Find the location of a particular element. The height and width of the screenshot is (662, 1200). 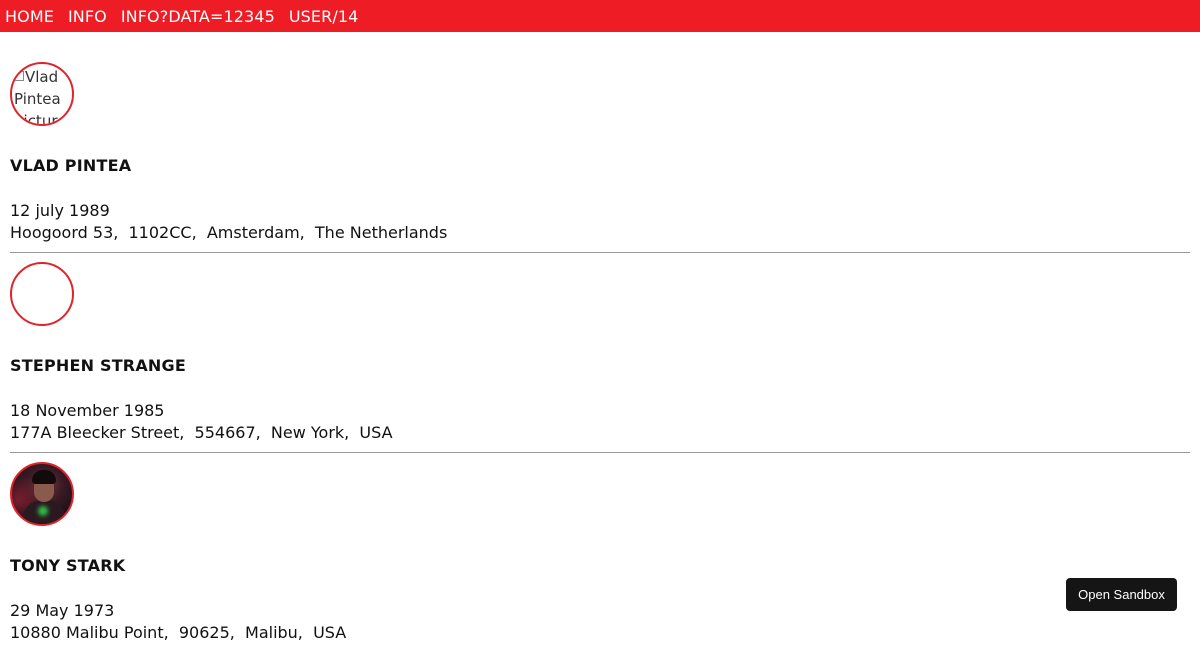

nav-link-info: INFO is located at coordinates (87, 16).